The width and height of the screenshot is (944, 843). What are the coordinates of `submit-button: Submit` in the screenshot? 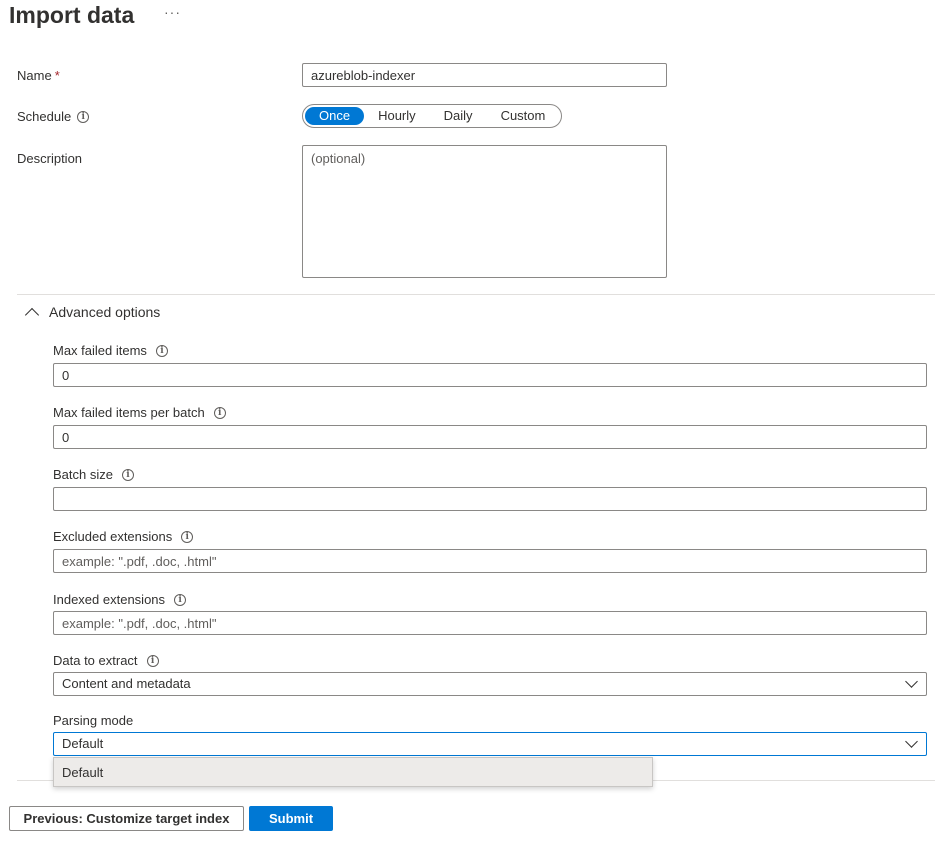 It's located at (291, 818).